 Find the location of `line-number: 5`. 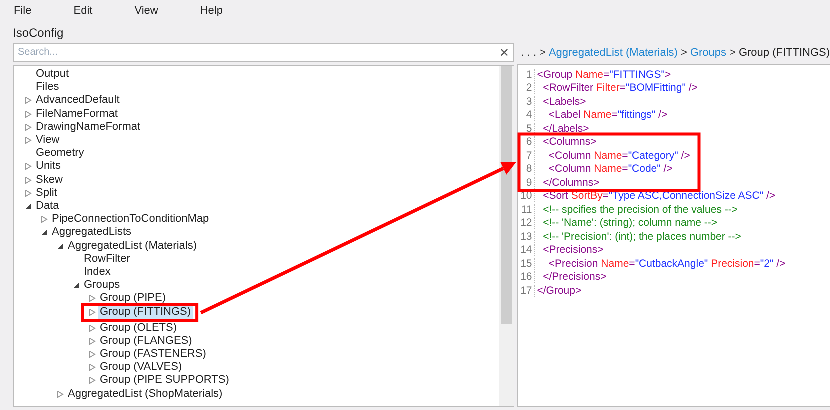

line-number: 5 is located at coordinates (527, 128).